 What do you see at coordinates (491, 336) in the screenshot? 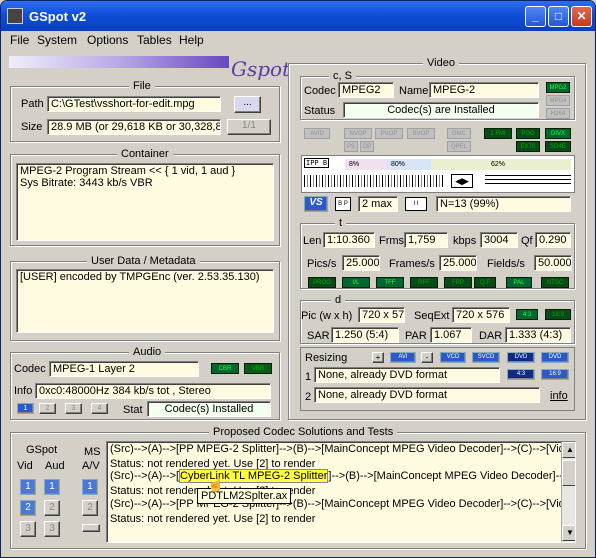
I see `dar-label: DAR` at bounding box center [491, 336].